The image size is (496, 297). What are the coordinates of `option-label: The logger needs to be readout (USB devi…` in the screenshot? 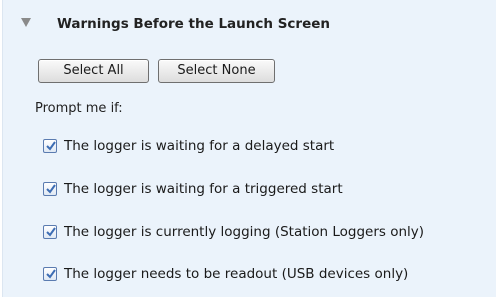 It's located at (236, 274).